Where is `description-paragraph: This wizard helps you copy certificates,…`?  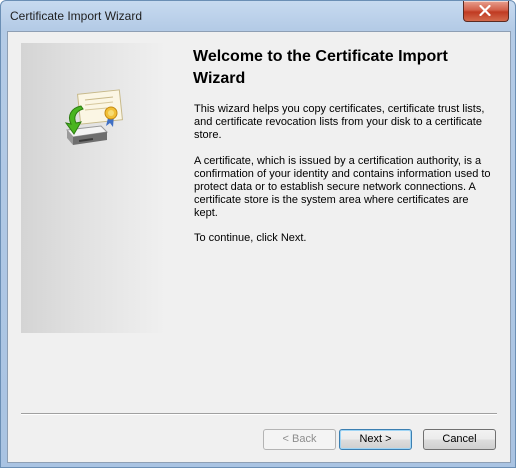
description-paragraph: This wizard helps you copy certificates,… is located at coordinates (339, 122).